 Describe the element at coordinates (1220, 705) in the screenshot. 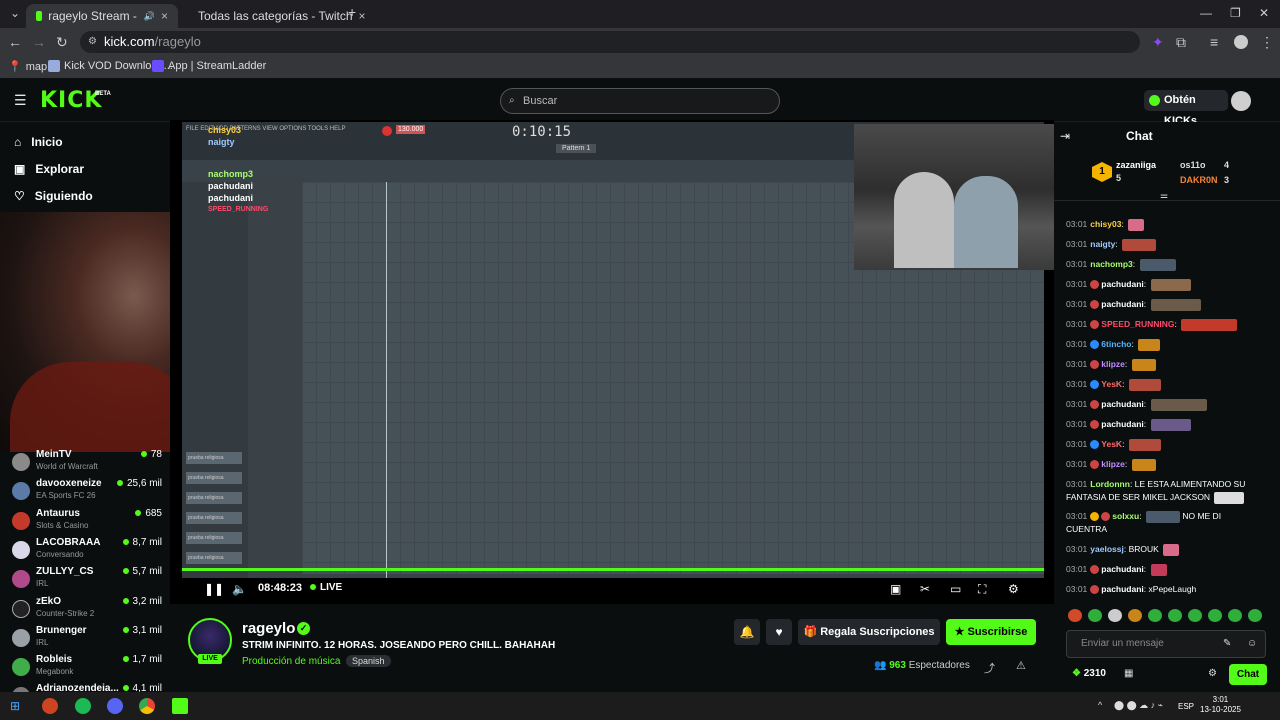

I see `system-clock: 3:01 13-10-2025` at that location.